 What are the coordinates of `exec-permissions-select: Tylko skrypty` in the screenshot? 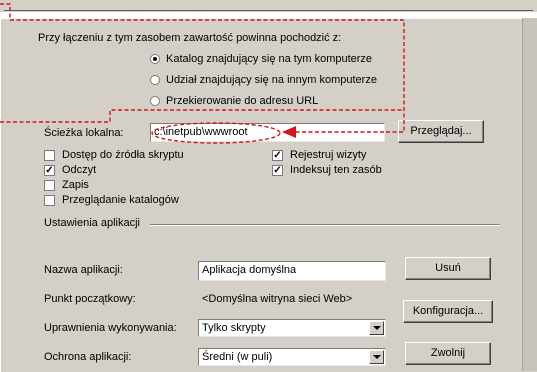 It's located at (292, 328).